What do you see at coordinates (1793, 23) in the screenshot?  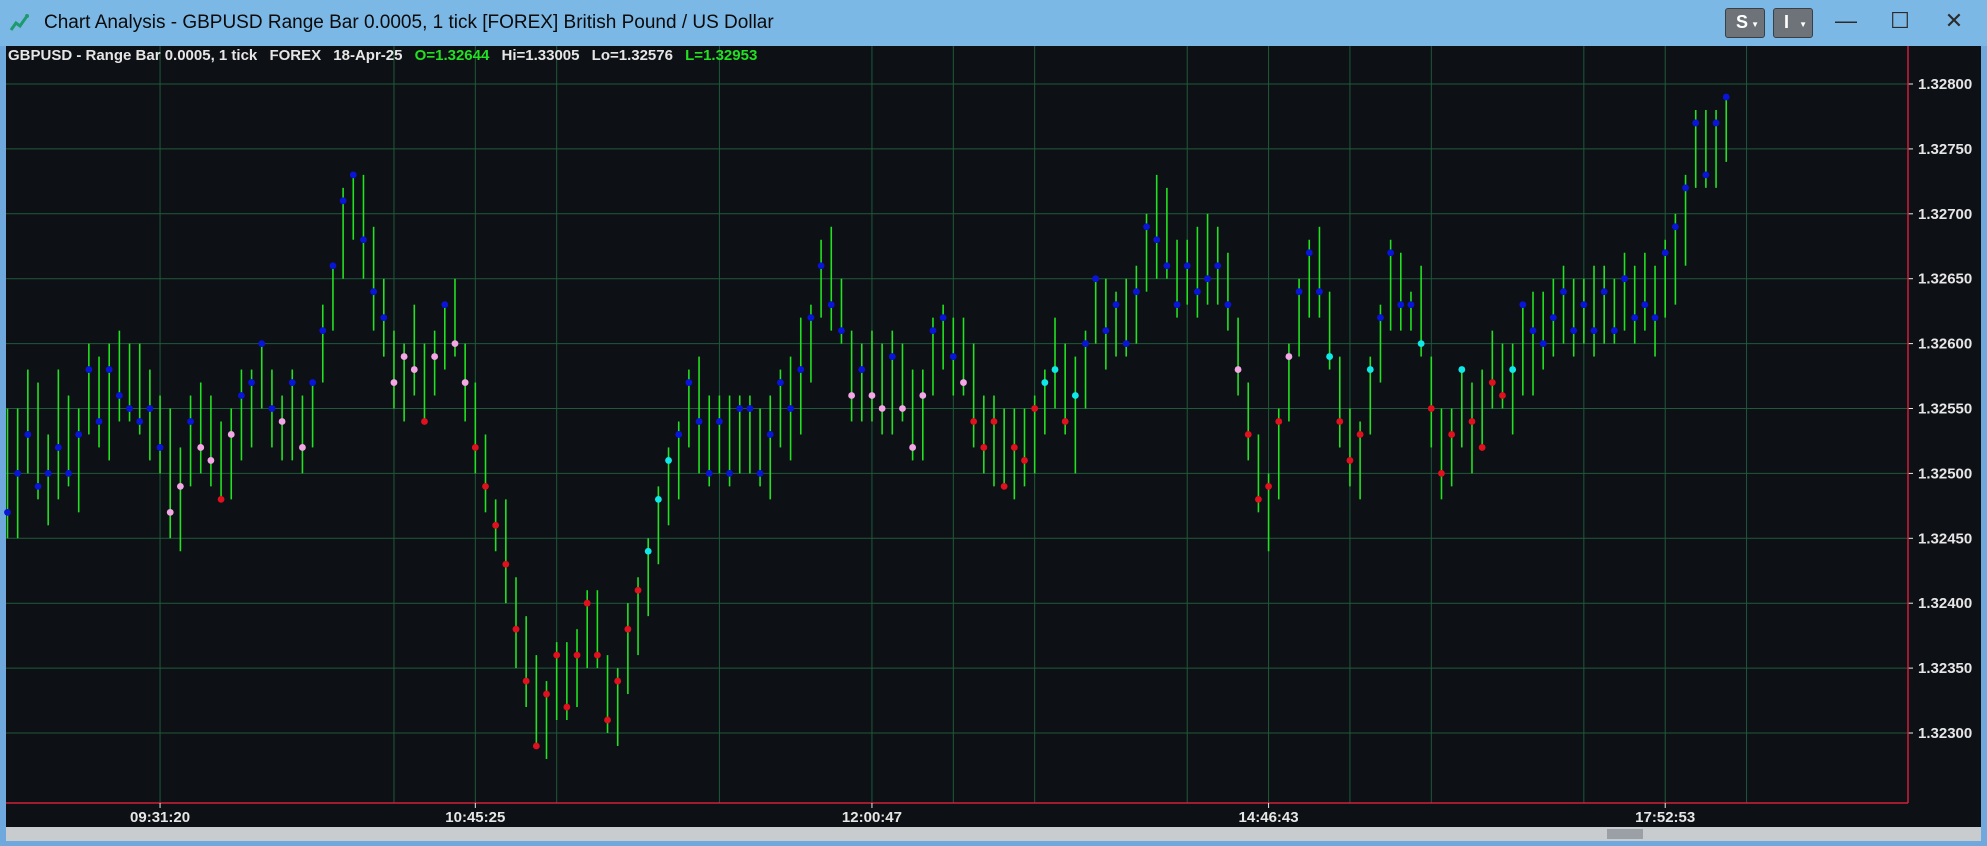 I see `i-toolbar-button: I ▼` at bounding box center [1793, 23].